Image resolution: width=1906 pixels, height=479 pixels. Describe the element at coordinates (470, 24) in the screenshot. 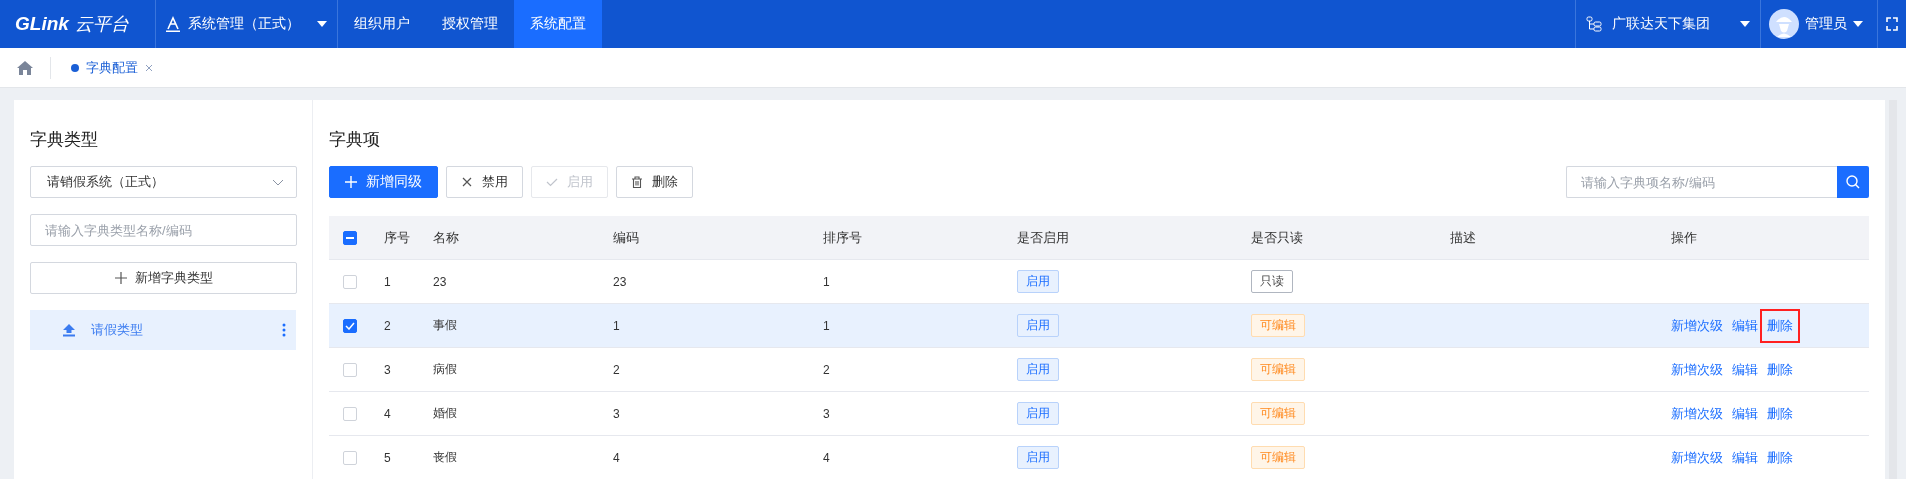

I see `nav-tab: 授权管理` at that location.